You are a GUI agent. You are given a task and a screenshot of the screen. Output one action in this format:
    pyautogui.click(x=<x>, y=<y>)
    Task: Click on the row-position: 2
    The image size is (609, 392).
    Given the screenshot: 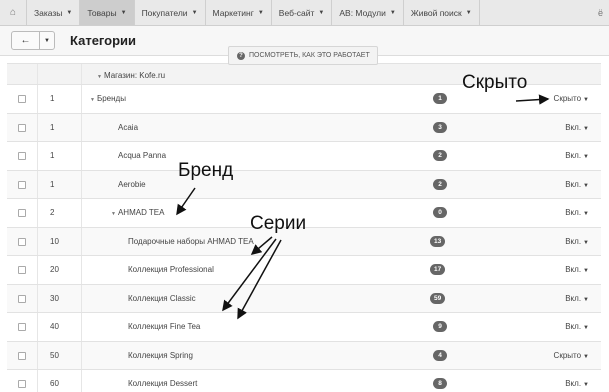 What is the action you would take?
    pyautogui.click(x=52, y=212)
    